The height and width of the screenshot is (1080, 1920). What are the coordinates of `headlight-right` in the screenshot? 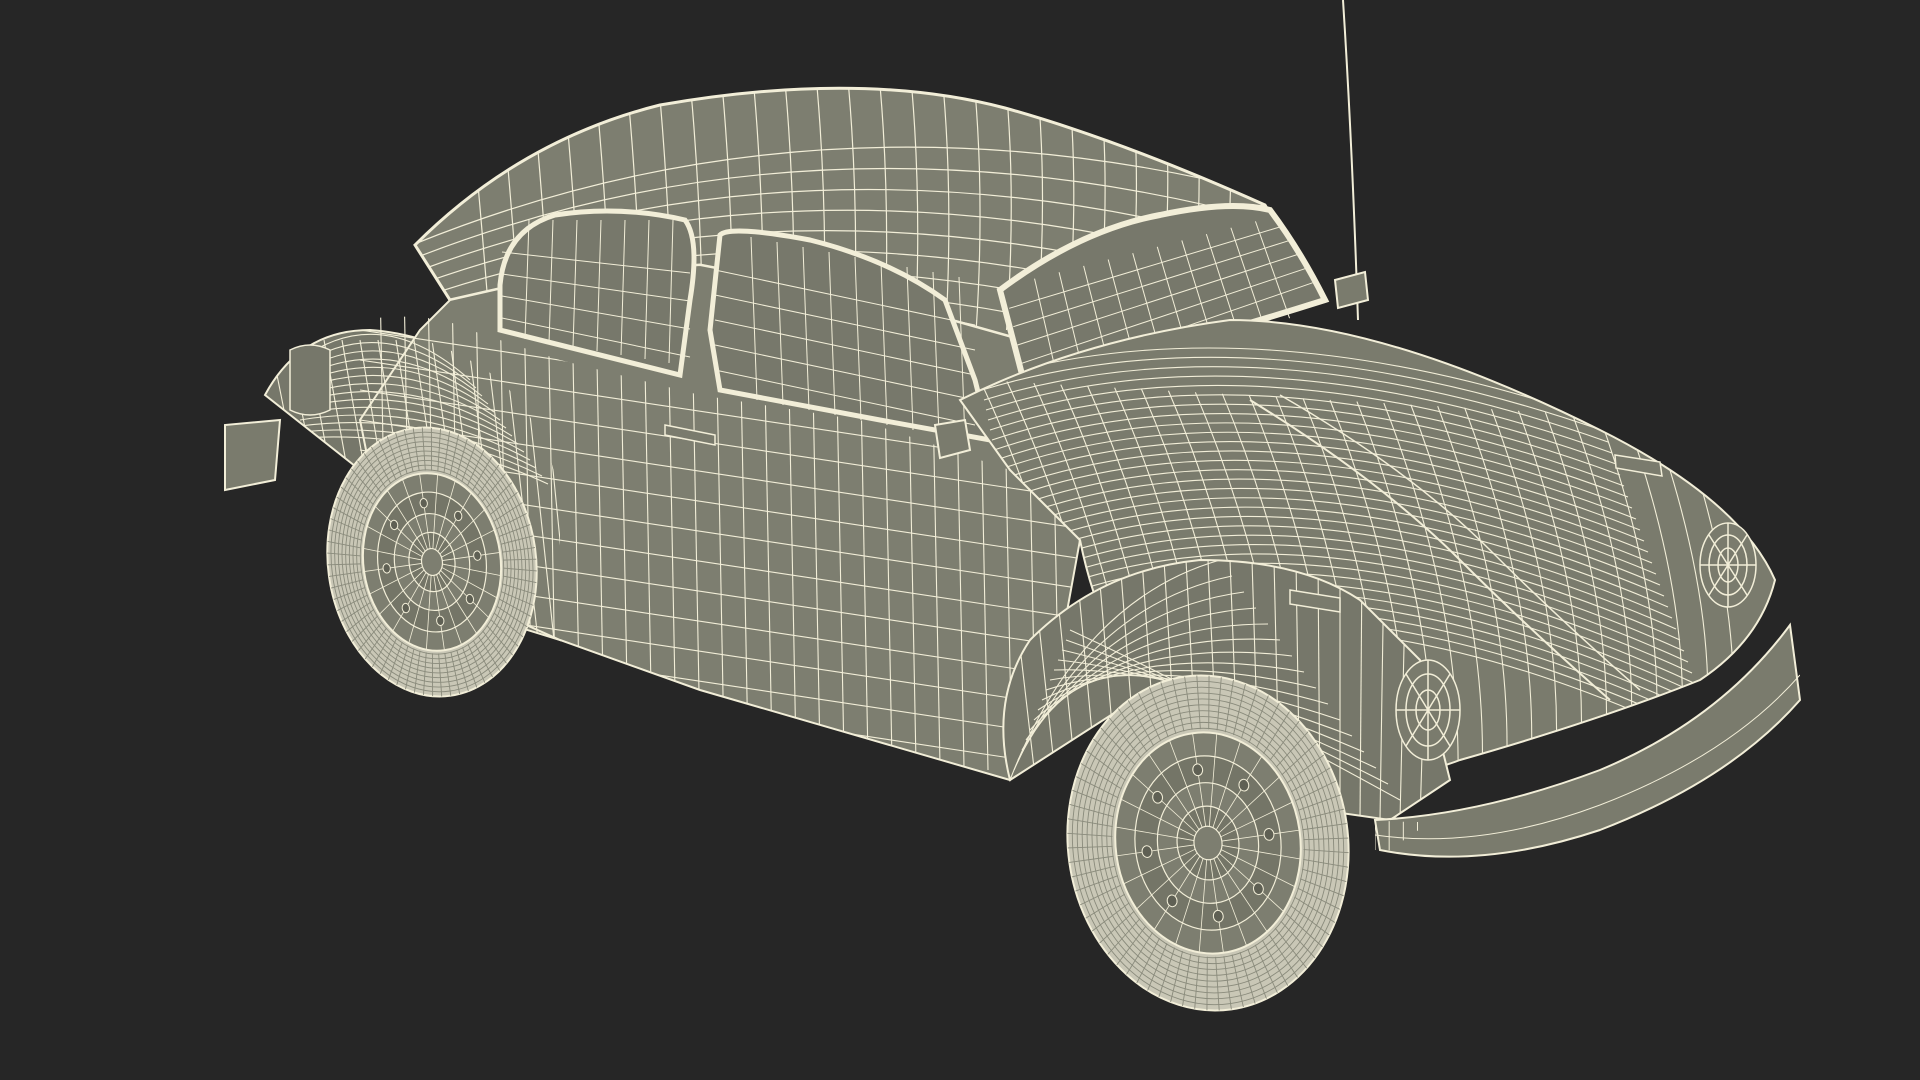 It's located at (1728, 565).